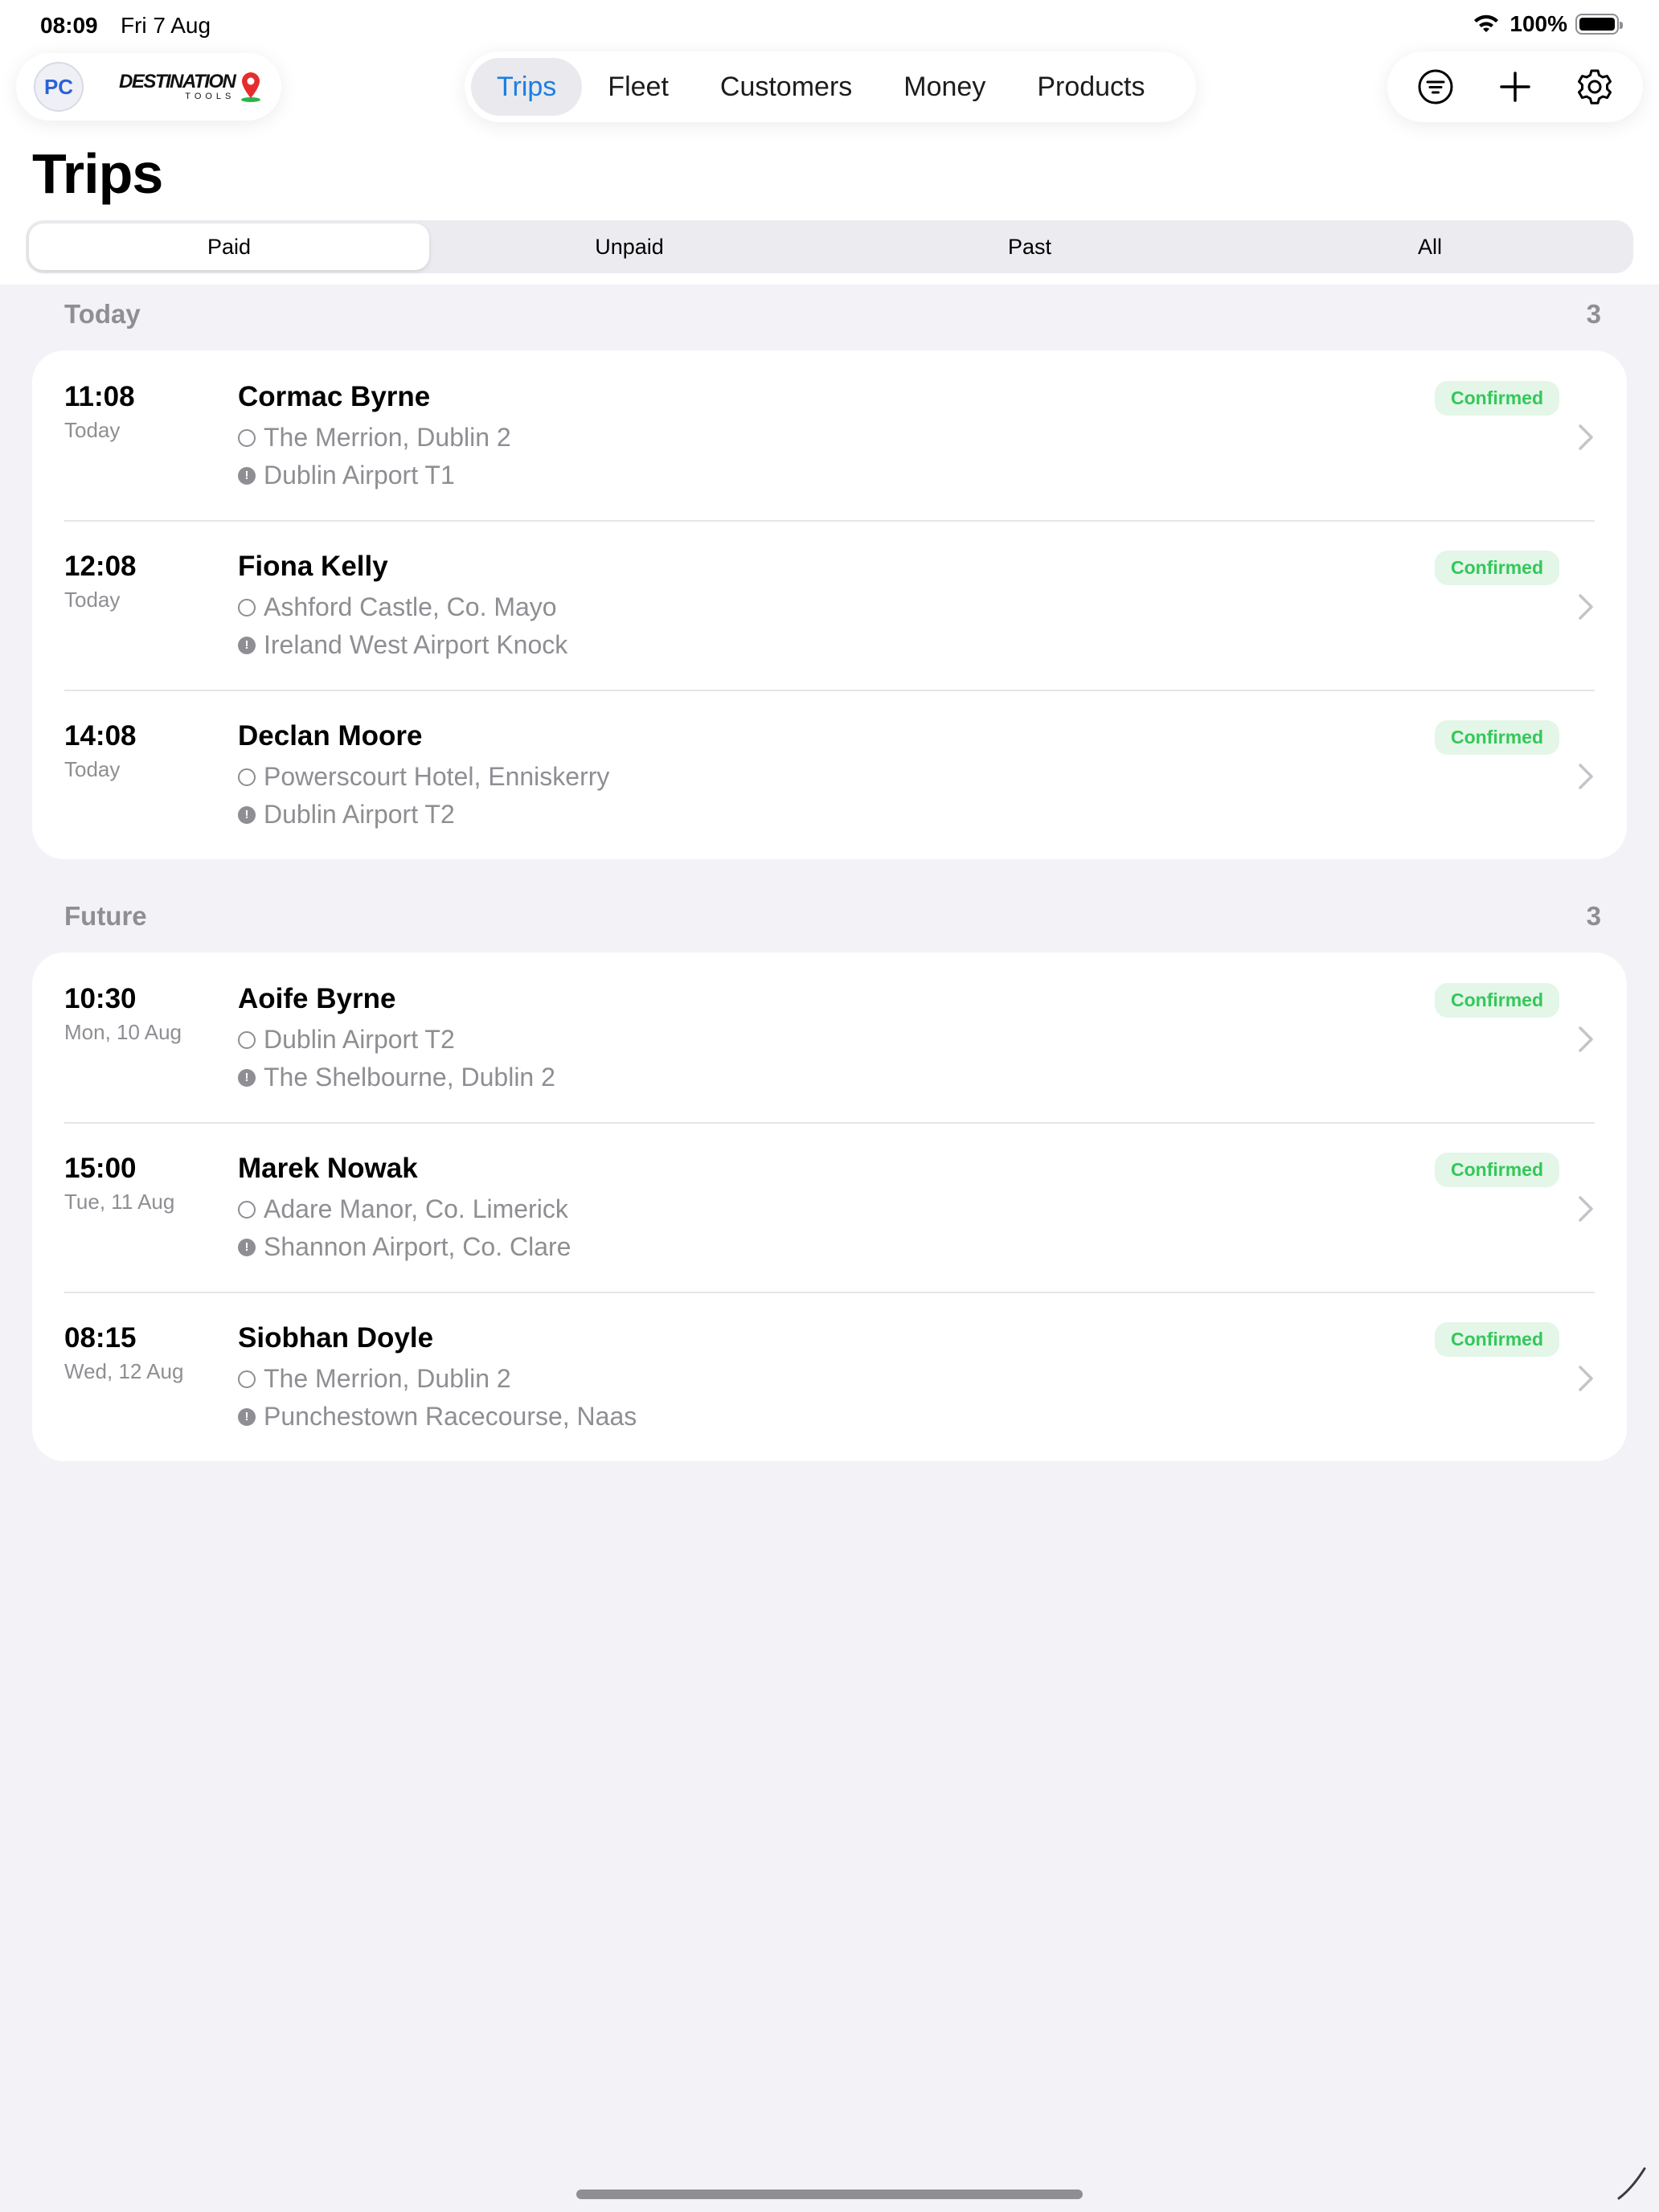  What do you see at coordinates (1538, 23) in the screenshot?
I see `battery-percentage: 100%` at bounding box center [1538, 23].